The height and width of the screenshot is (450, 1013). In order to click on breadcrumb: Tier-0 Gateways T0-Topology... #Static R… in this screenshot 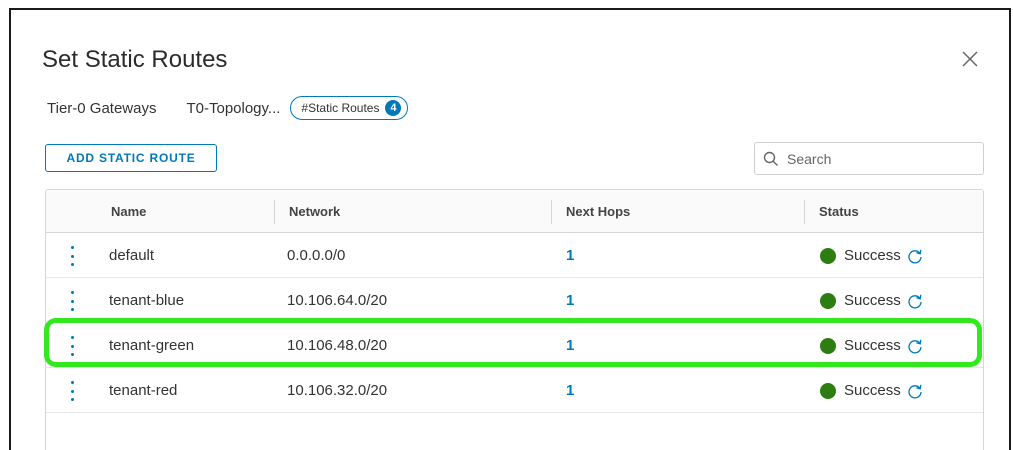, I will do `click(228, 108)`.